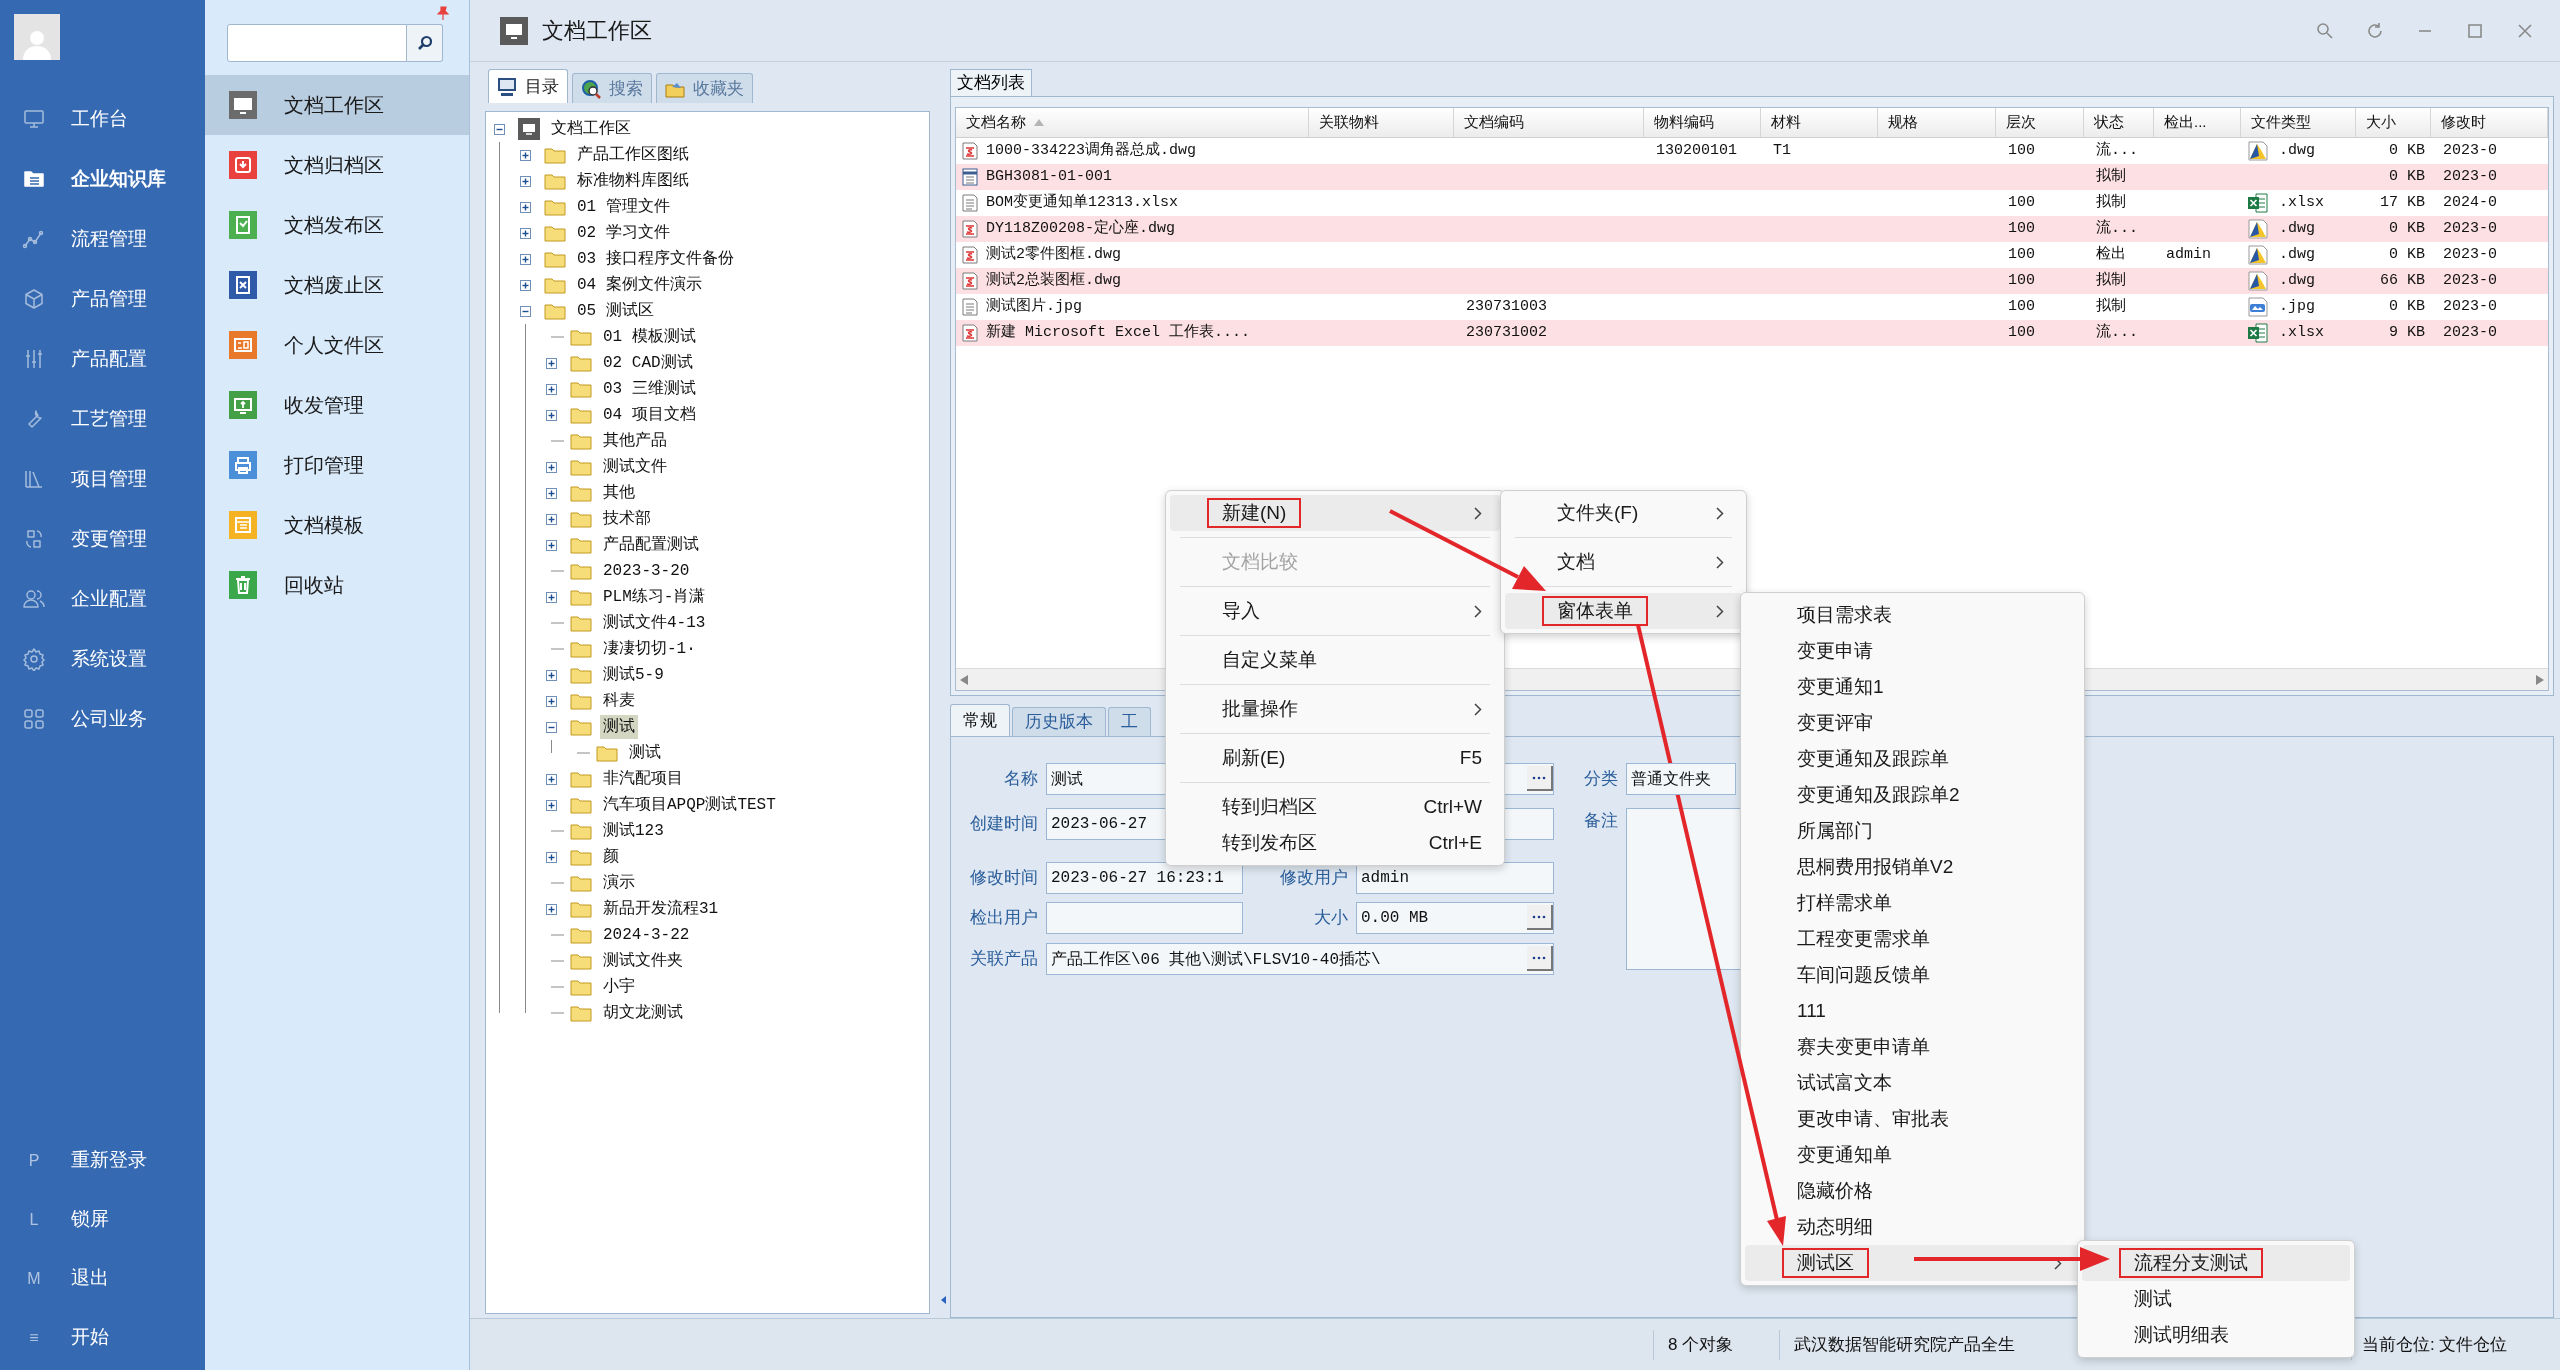  Describe the element at coordinates (1452, 806) in the screenshot. I see `shortcut-label: Ctrl+W` at that location.